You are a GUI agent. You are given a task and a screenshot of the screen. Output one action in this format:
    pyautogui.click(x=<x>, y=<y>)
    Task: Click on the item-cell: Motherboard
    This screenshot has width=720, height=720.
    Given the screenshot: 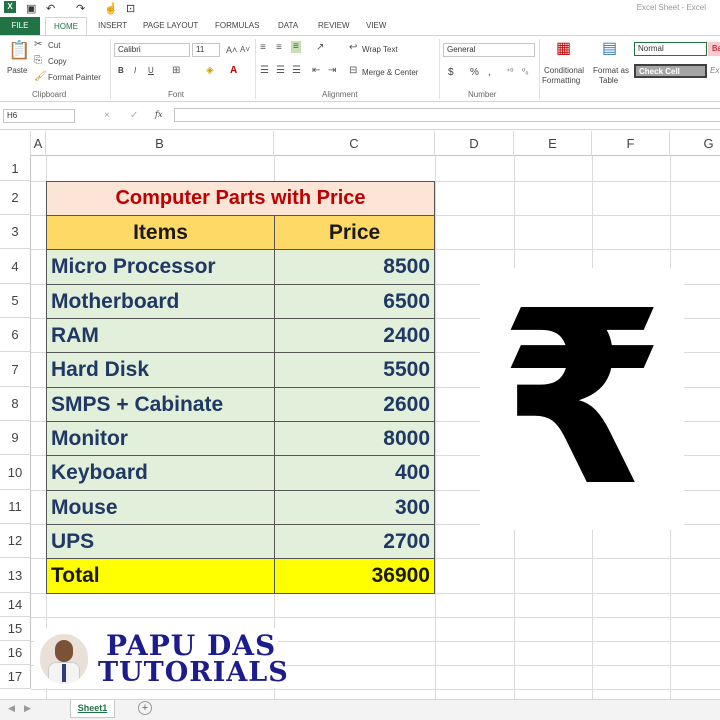 What is the action you would take?
    pyautogui.click(x=160, y=301)
    